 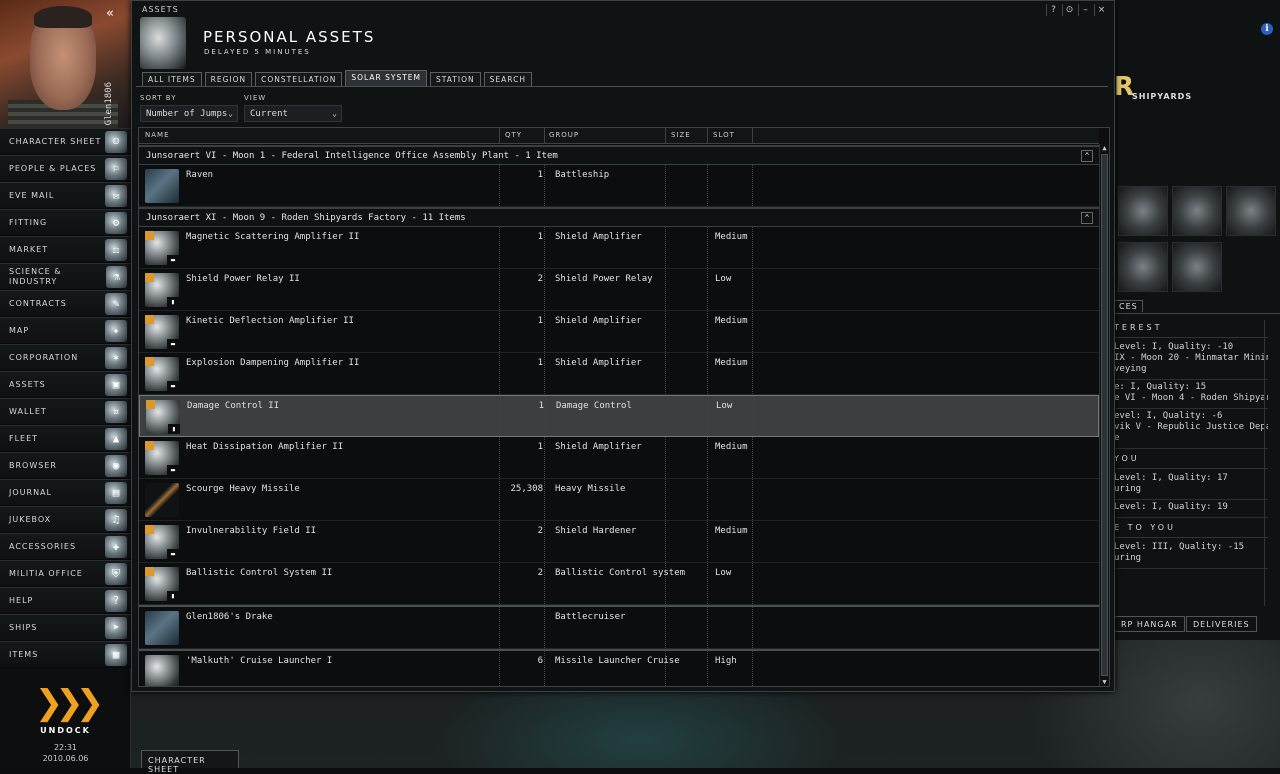 What do you see at coordinates (65, 492) in the screenshot?
I see `nav-item-journal: JOURNAL ▤` at bounding box center [65, 492].